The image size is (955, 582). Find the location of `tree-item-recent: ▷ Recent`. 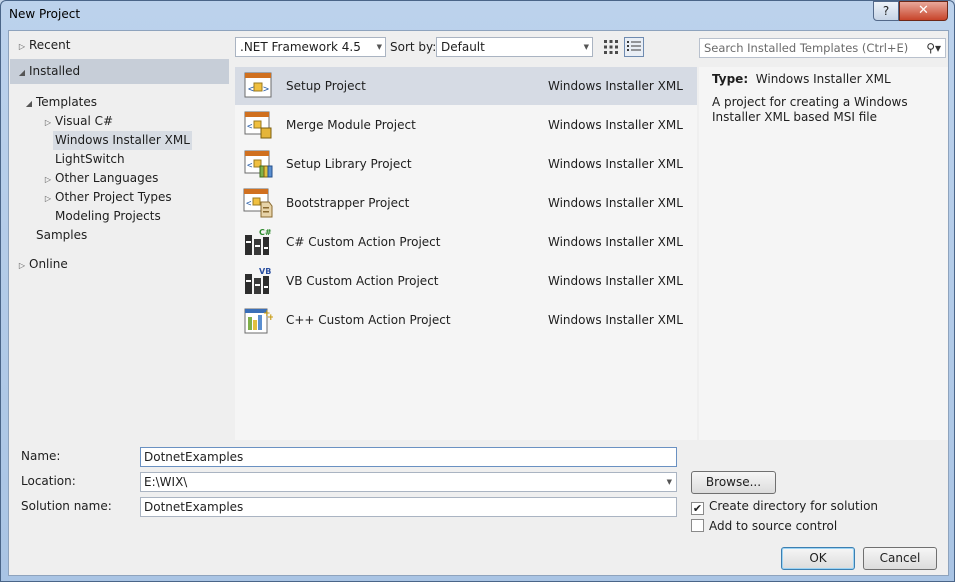

tree-item-recent: ▷ Recent is located at coordinates (43, 46).